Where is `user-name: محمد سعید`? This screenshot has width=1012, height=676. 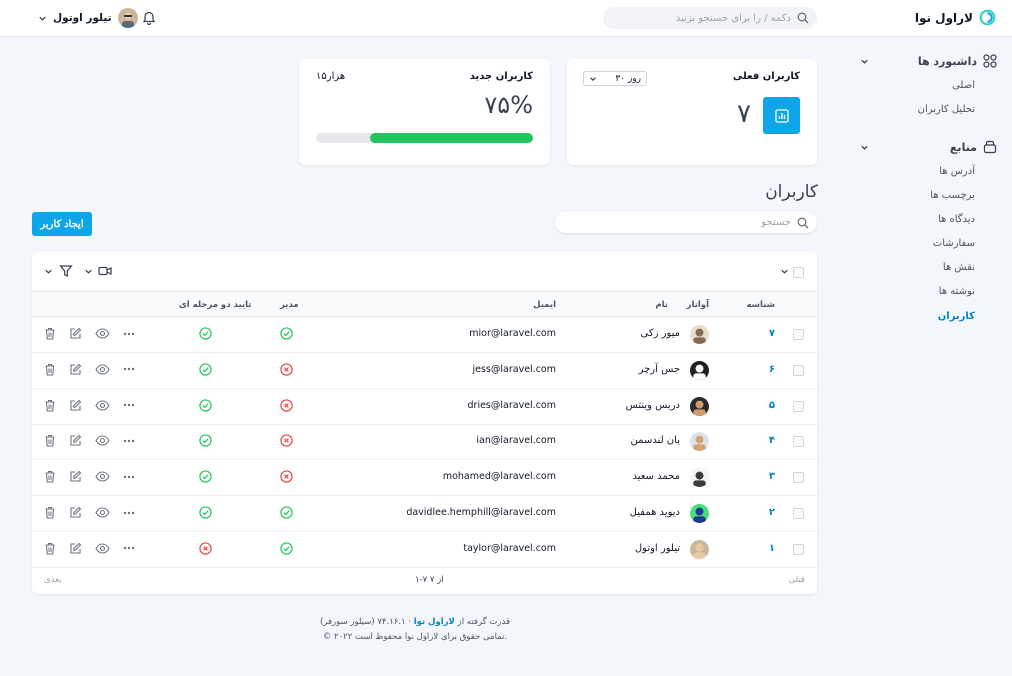 user-name: محمد سعید is located at coordinates (656, 477).